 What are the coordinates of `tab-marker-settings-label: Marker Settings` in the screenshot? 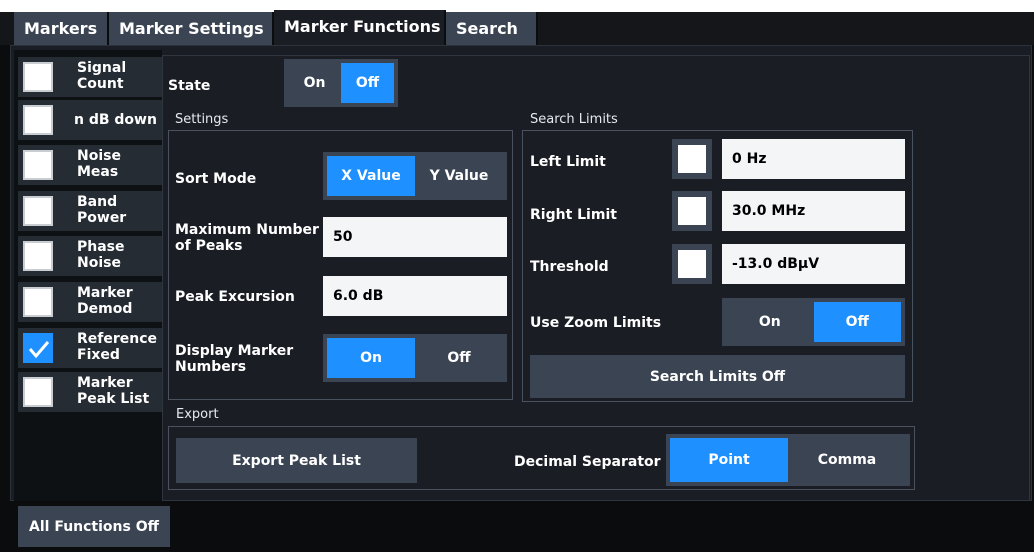 It's located at (191, 28).